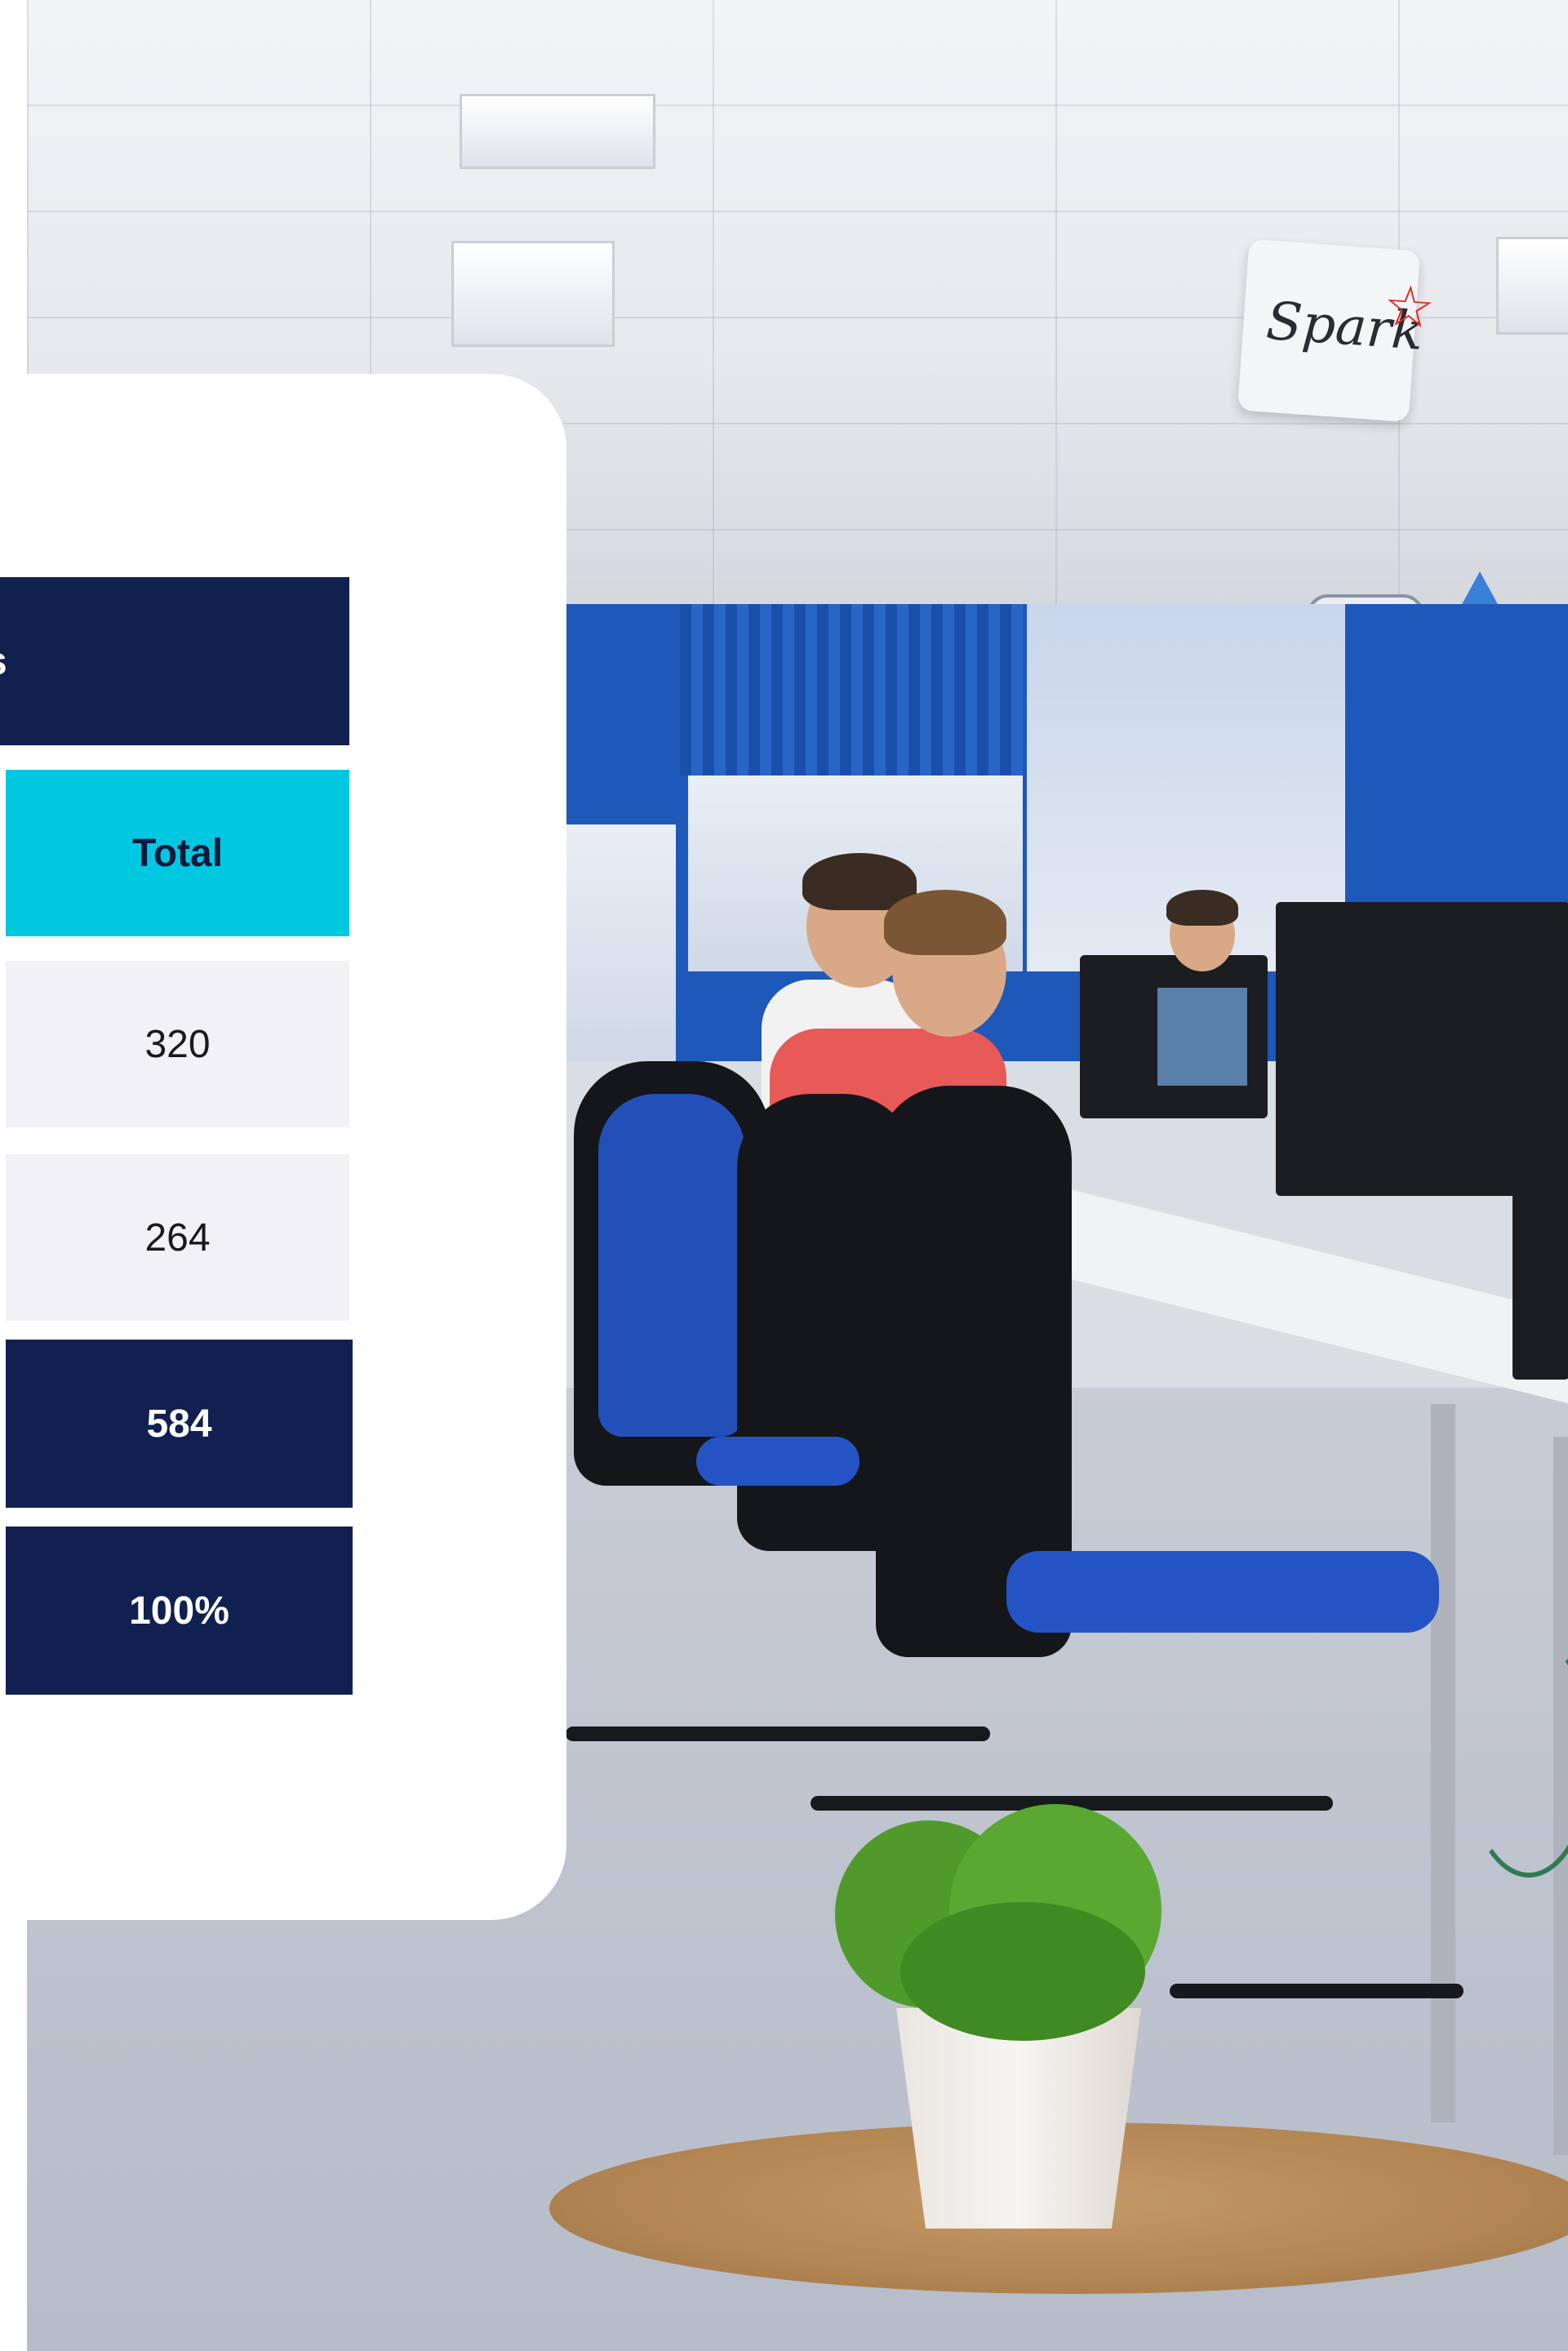 Image resolution: width=1568 pixels, height=2351 pixels. I want to click on desk-leg, so click(1443, 1763).